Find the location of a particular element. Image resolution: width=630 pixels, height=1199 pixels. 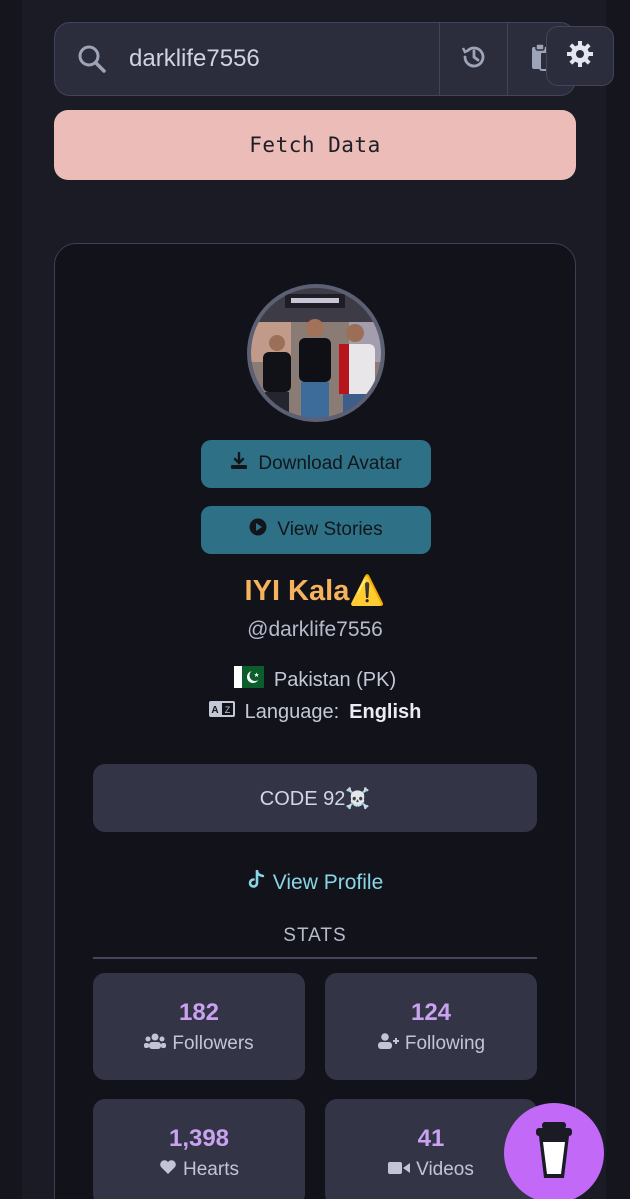

coffee-cup-icon is located at coordinates (554, 1153).